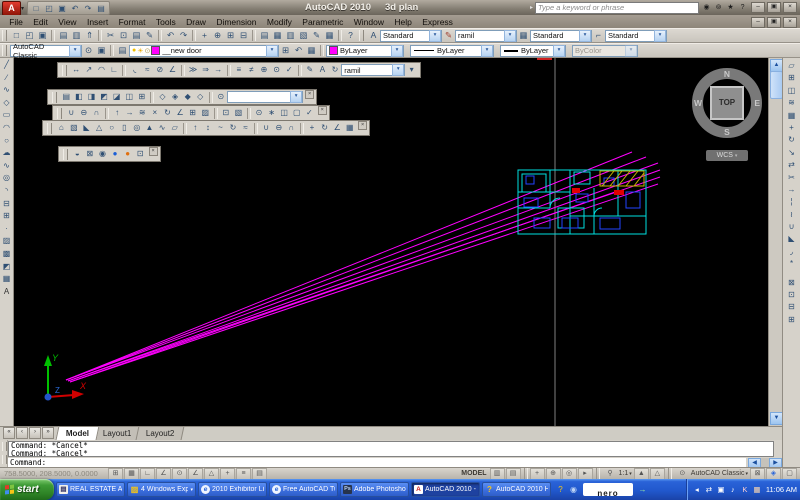 The image size is (800, 500). What do you see at coordinates (205, 113) in the screenshot?
I see `color-faces-icon: ▨` at bounding box center [205, 113].